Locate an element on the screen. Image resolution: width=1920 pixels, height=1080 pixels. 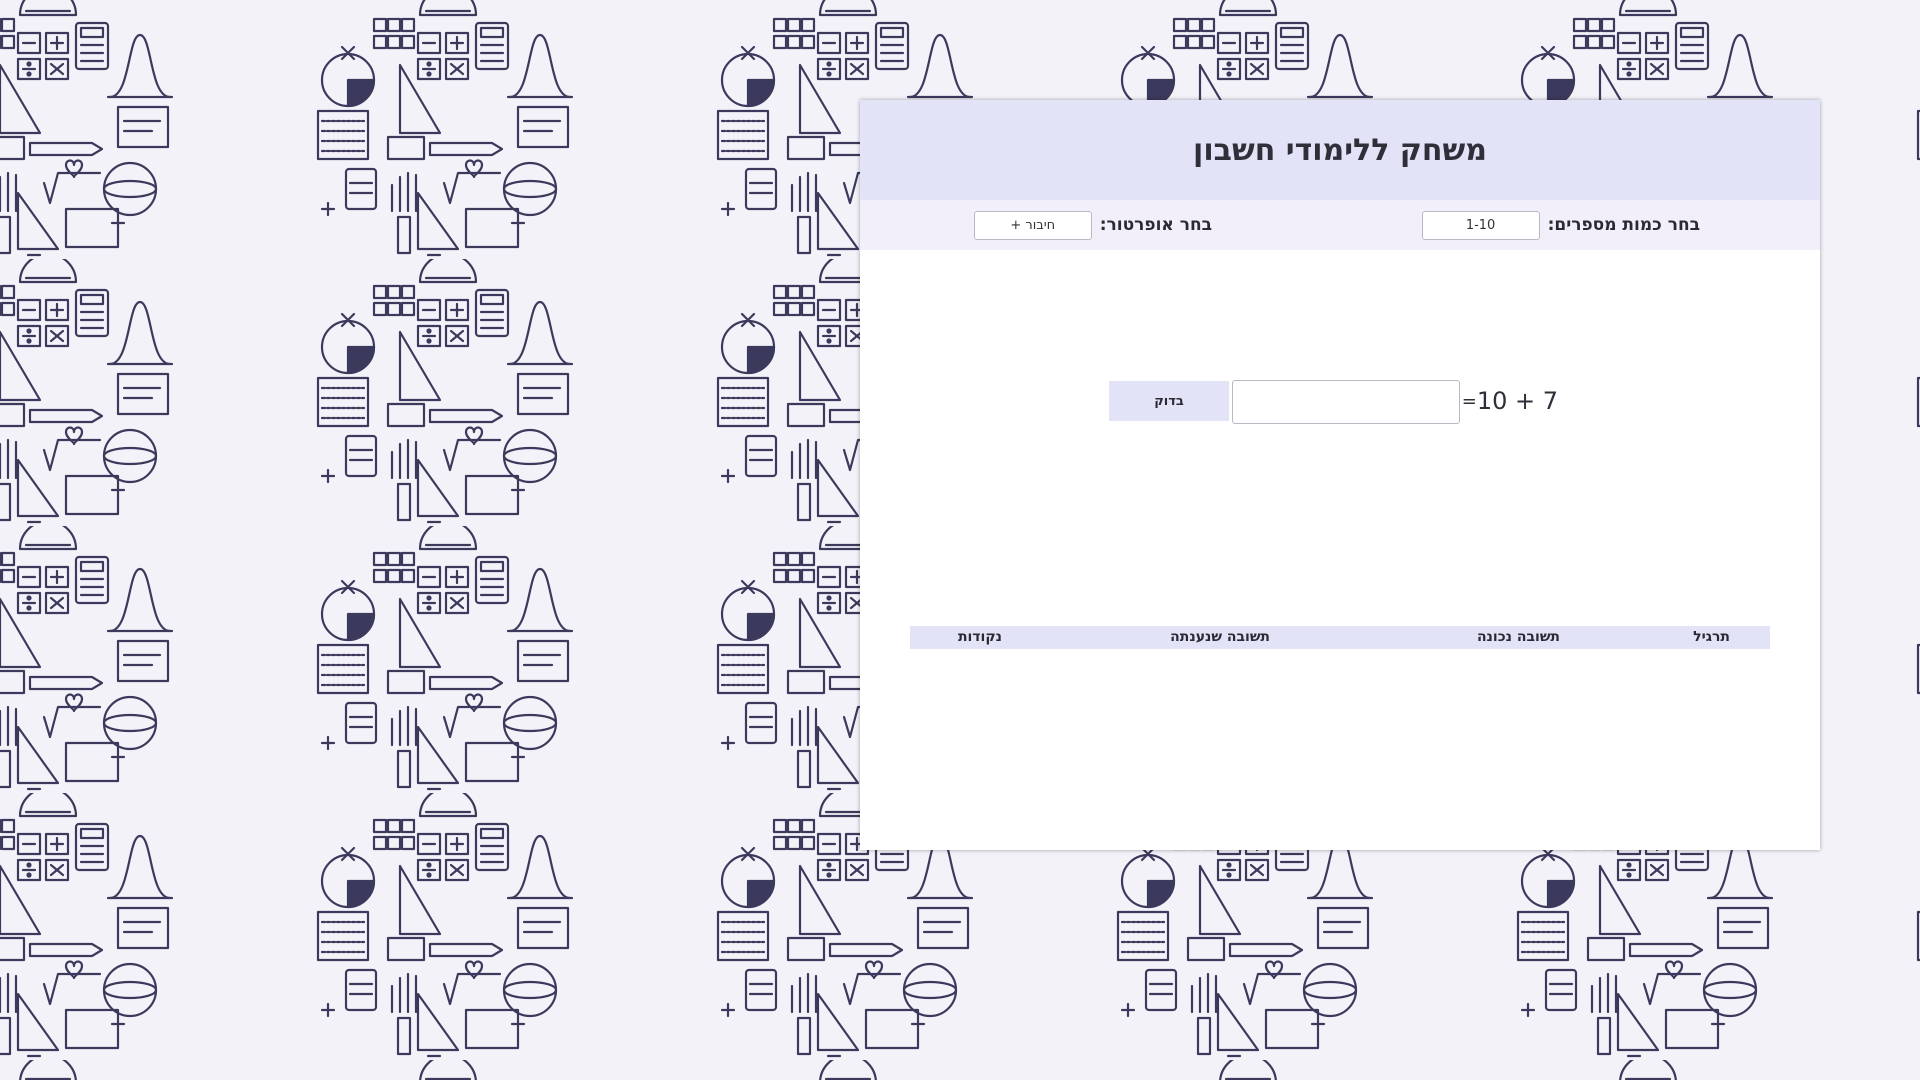
range-select: 1-10 is located at coordinates (1480, 225).